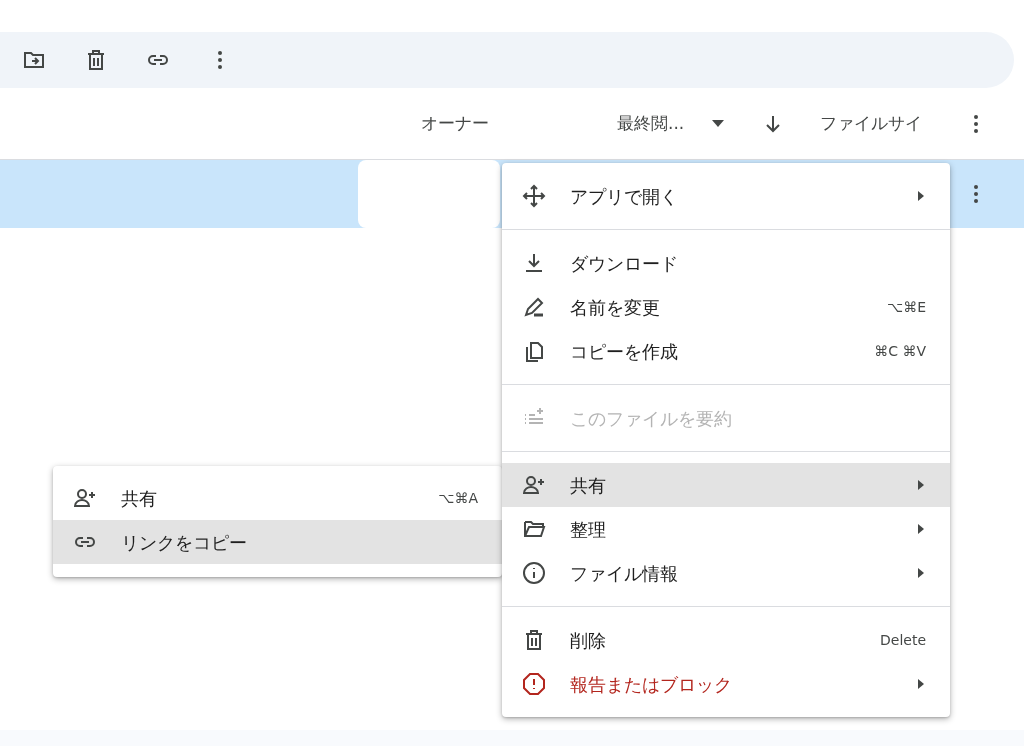 Image resolution: width=1024 pixels, height=746 pixels. What do you see at coordinates (534, 573) in the screenshot?
I see `info-icon` at bounding box center [534, 573].